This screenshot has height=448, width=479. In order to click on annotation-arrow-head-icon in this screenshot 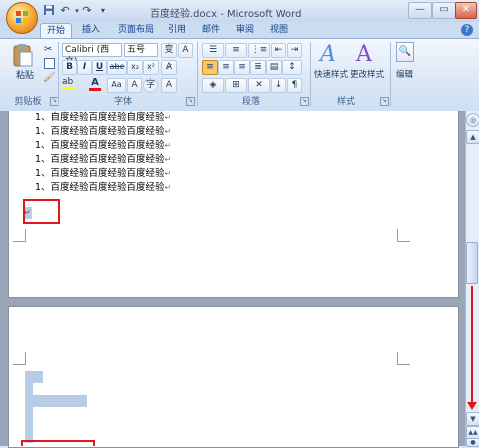, I will do `click(472, 406)`.